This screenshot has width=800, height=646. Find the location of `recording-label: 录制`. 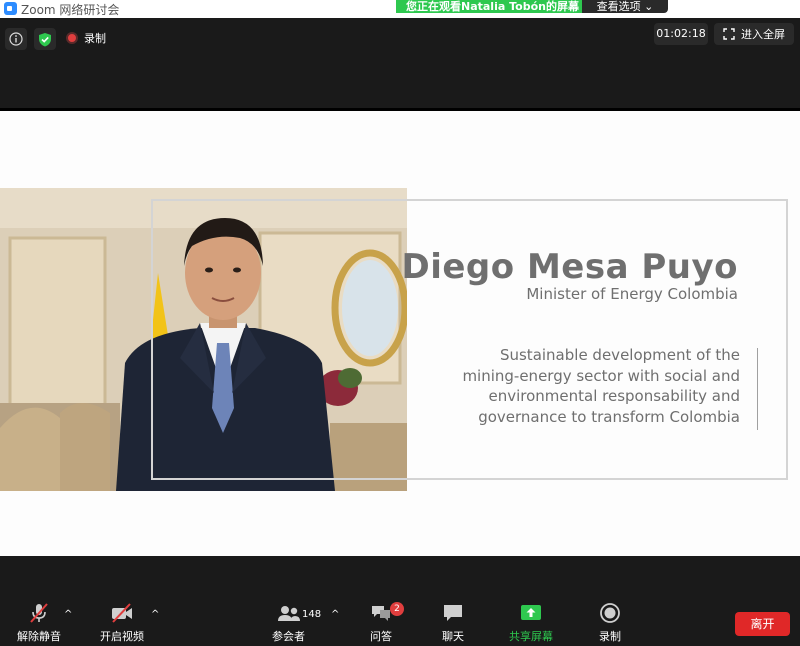

recording-label: 录制 is located at coordinates (95, 38).